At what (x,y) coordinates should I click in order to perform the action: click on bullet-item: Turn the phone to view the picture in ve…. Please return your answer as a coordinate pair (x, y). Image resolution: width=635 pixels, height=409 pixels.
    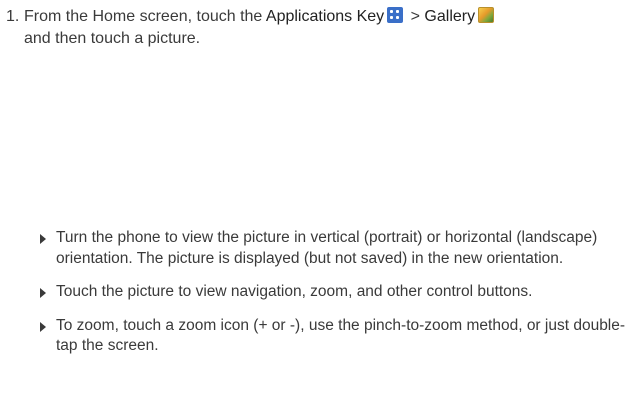
    Looking at the image, I should click on (335, 248).